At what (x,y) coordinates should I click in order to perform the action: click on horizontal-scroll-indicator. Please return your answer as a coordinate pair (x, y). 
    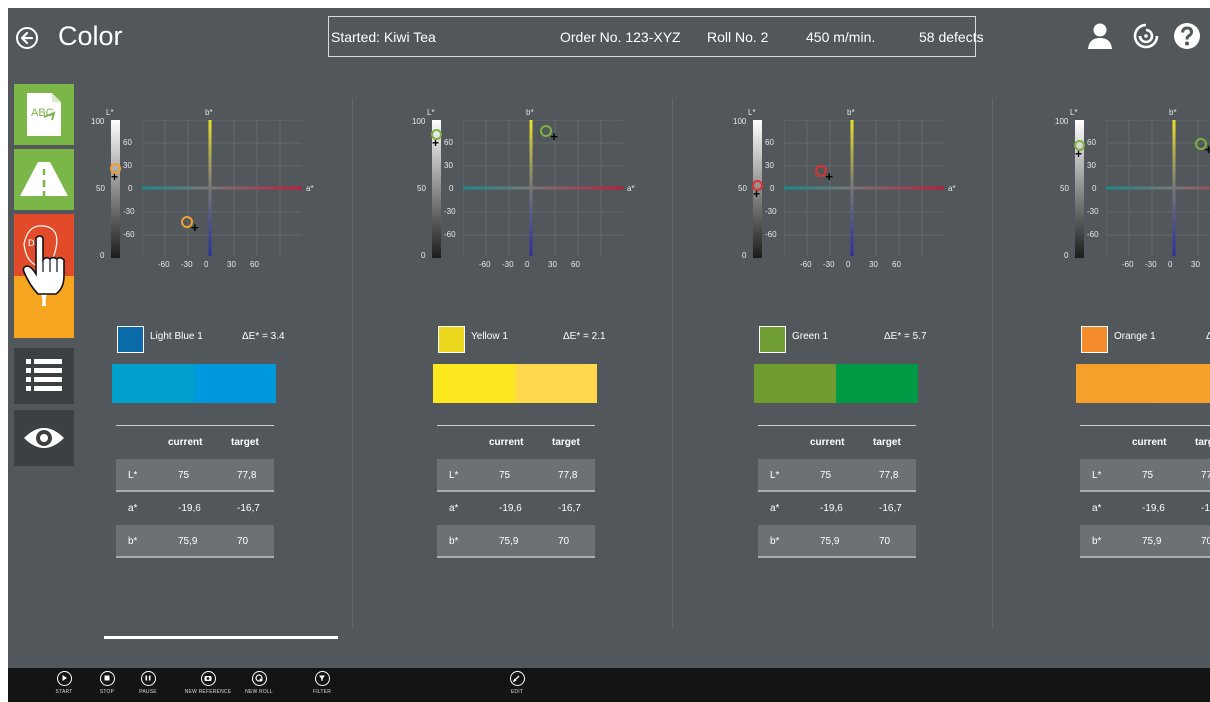
    Looking at the image, I should click on (221, 637).